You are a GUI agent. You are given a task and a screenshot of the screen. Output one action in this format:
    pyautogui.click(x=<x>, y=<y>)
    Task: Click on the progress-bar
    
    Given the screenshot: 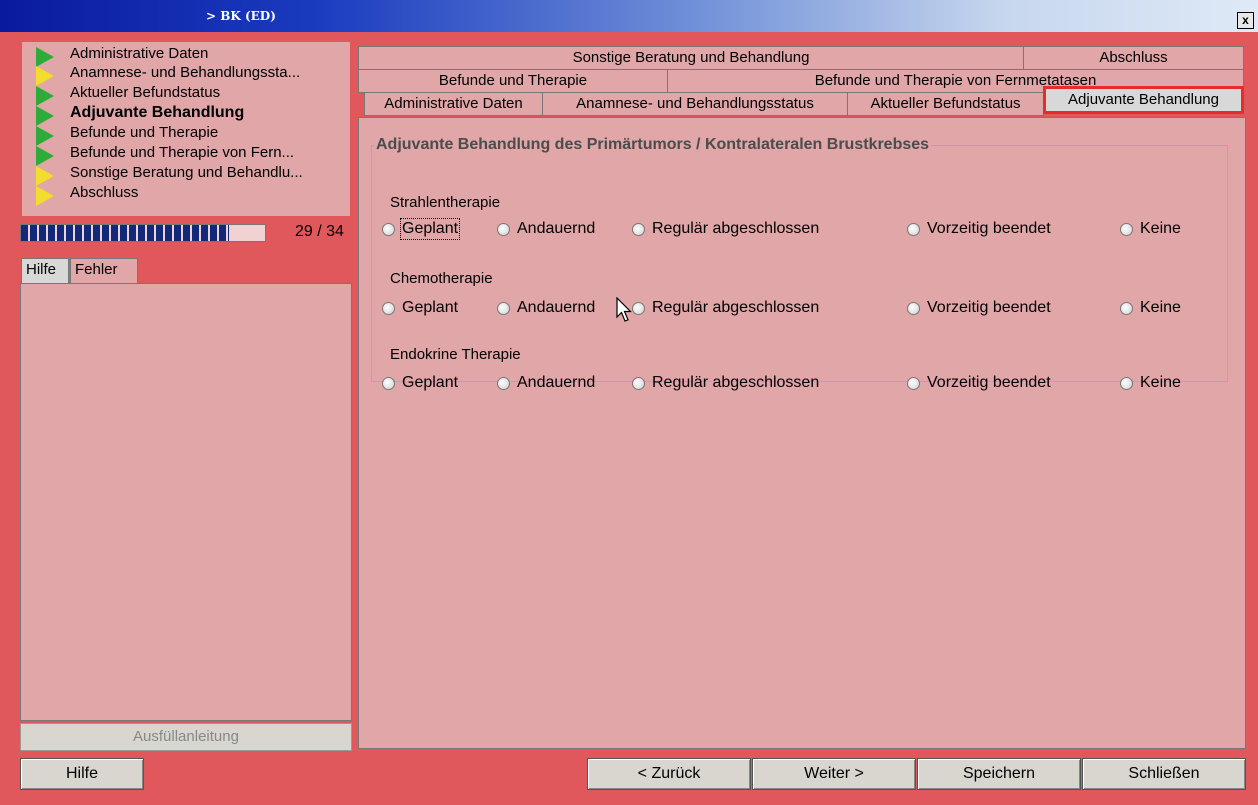 What is the action you would take?
    pyautogui.click(x=143, y=233)
    